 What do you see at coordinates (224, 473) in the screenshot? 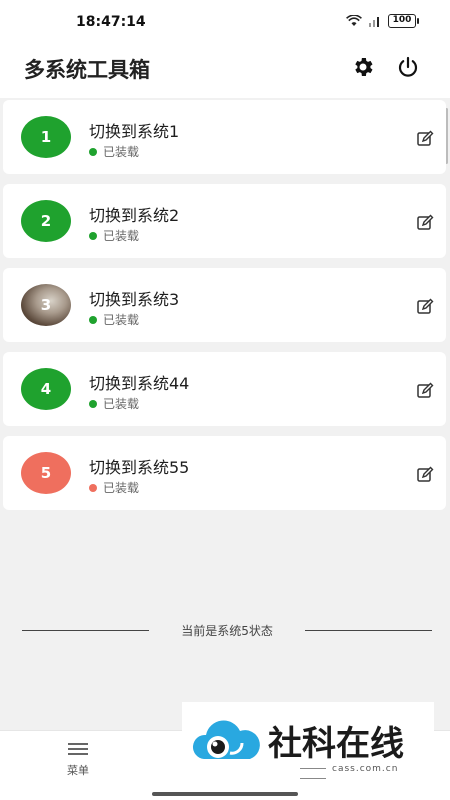
I see `system-card-5: 5 切换到系统55 已装载` at bounding box center [224, 473].